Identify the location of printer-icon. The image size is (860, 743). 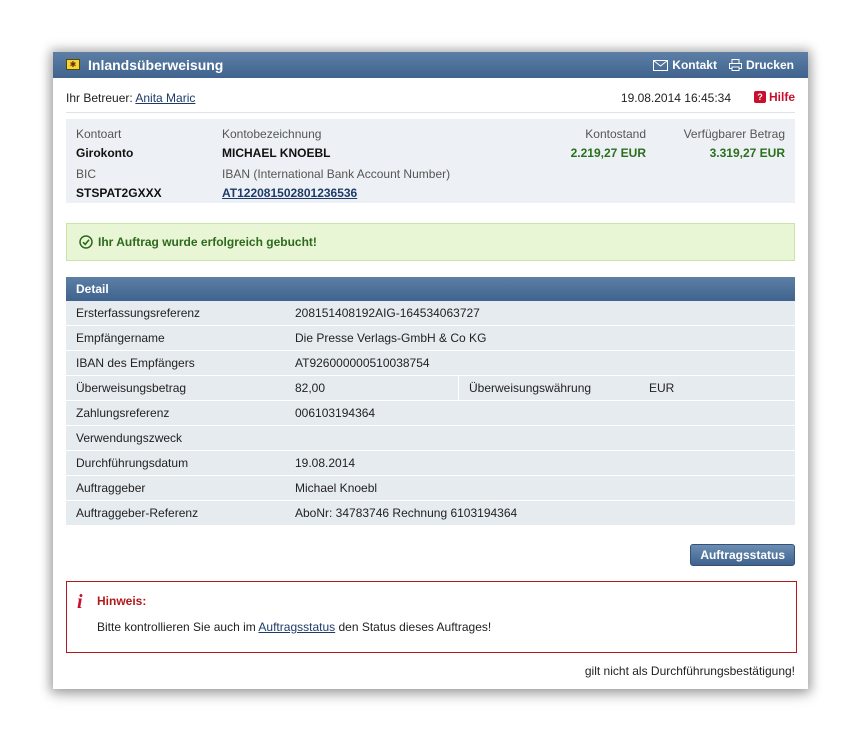
(735, 65).